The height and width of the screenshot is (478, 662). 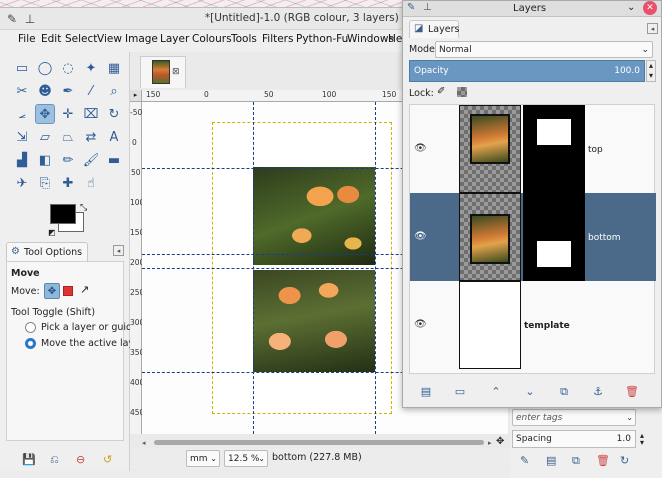 I want to click on mode-select: Normal ⌄, so click(x=544, y=49).